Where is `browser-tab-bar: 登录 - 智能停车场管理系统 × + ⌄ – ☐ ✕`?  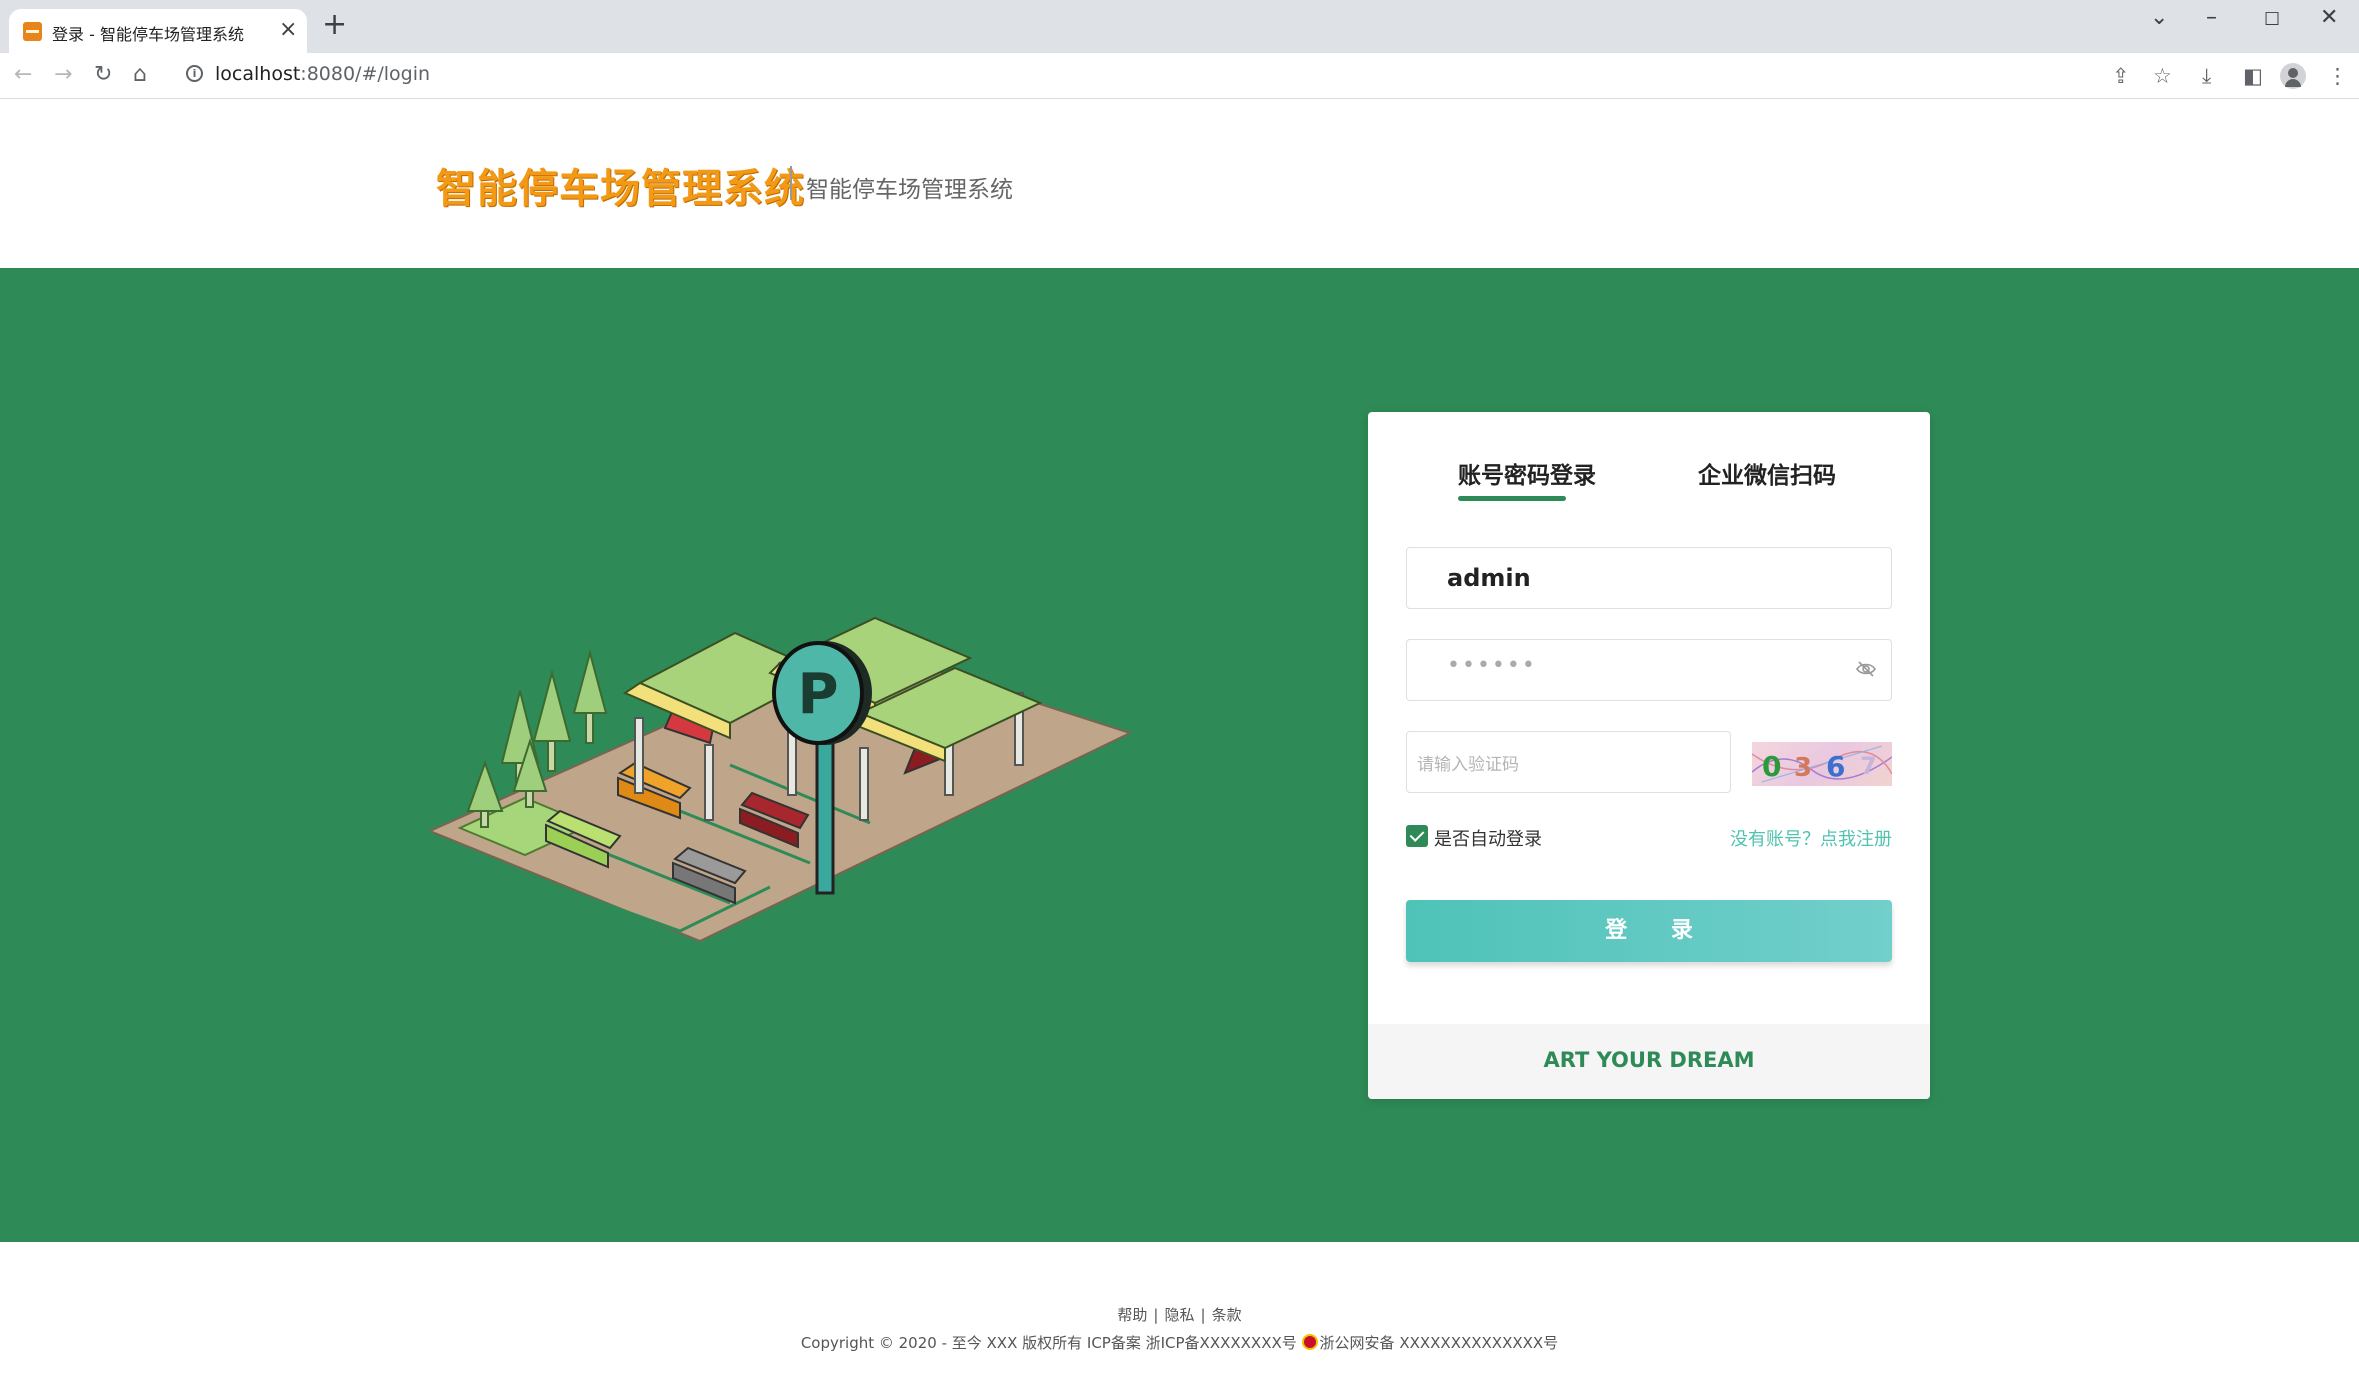 browser-tab-bar: 登录 - 智能停车场管理系统 × + ⌄ – ☐ ✕ is located at coordinates (1179, 26).